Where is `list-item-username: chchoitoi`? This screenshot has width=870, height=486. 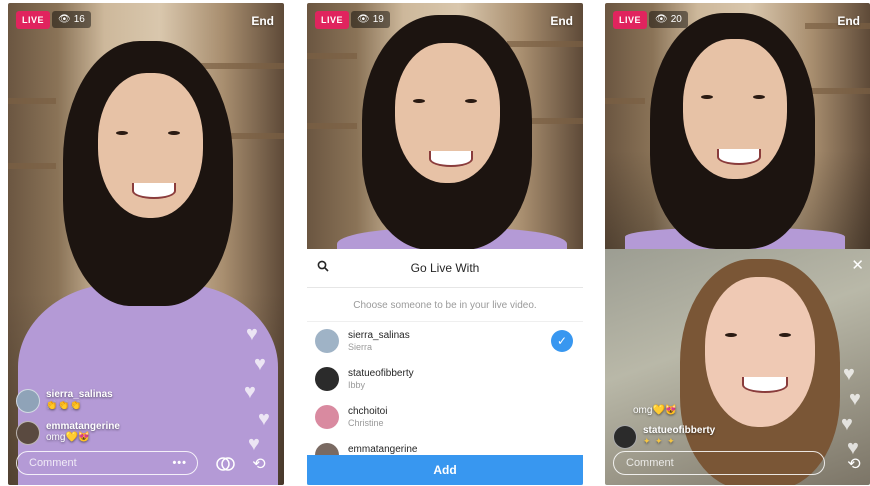 list-item-username: chchoitoi is located at coordinates (368, 411).